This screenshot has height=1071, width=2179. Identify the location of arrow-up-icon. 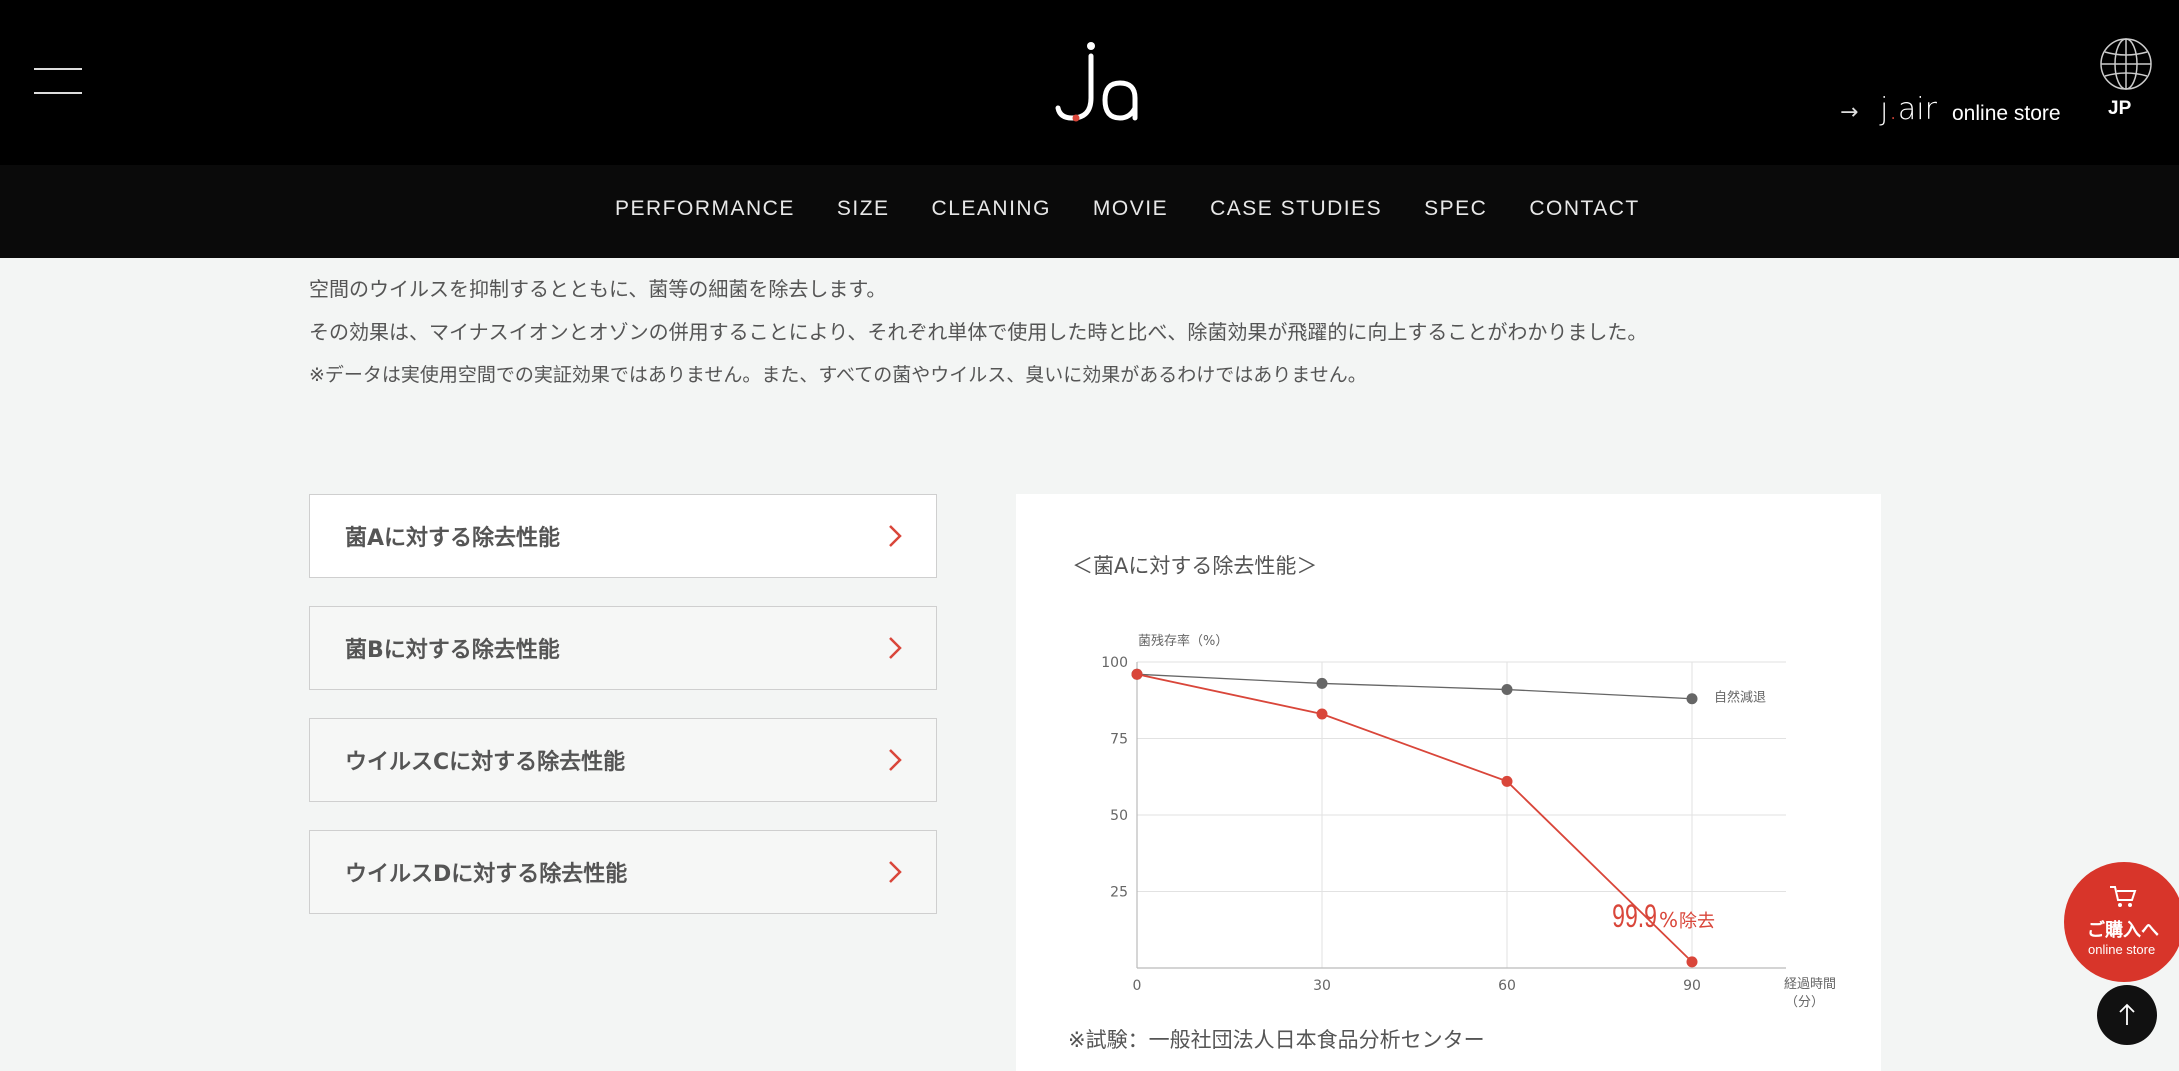
(2127, 1014).